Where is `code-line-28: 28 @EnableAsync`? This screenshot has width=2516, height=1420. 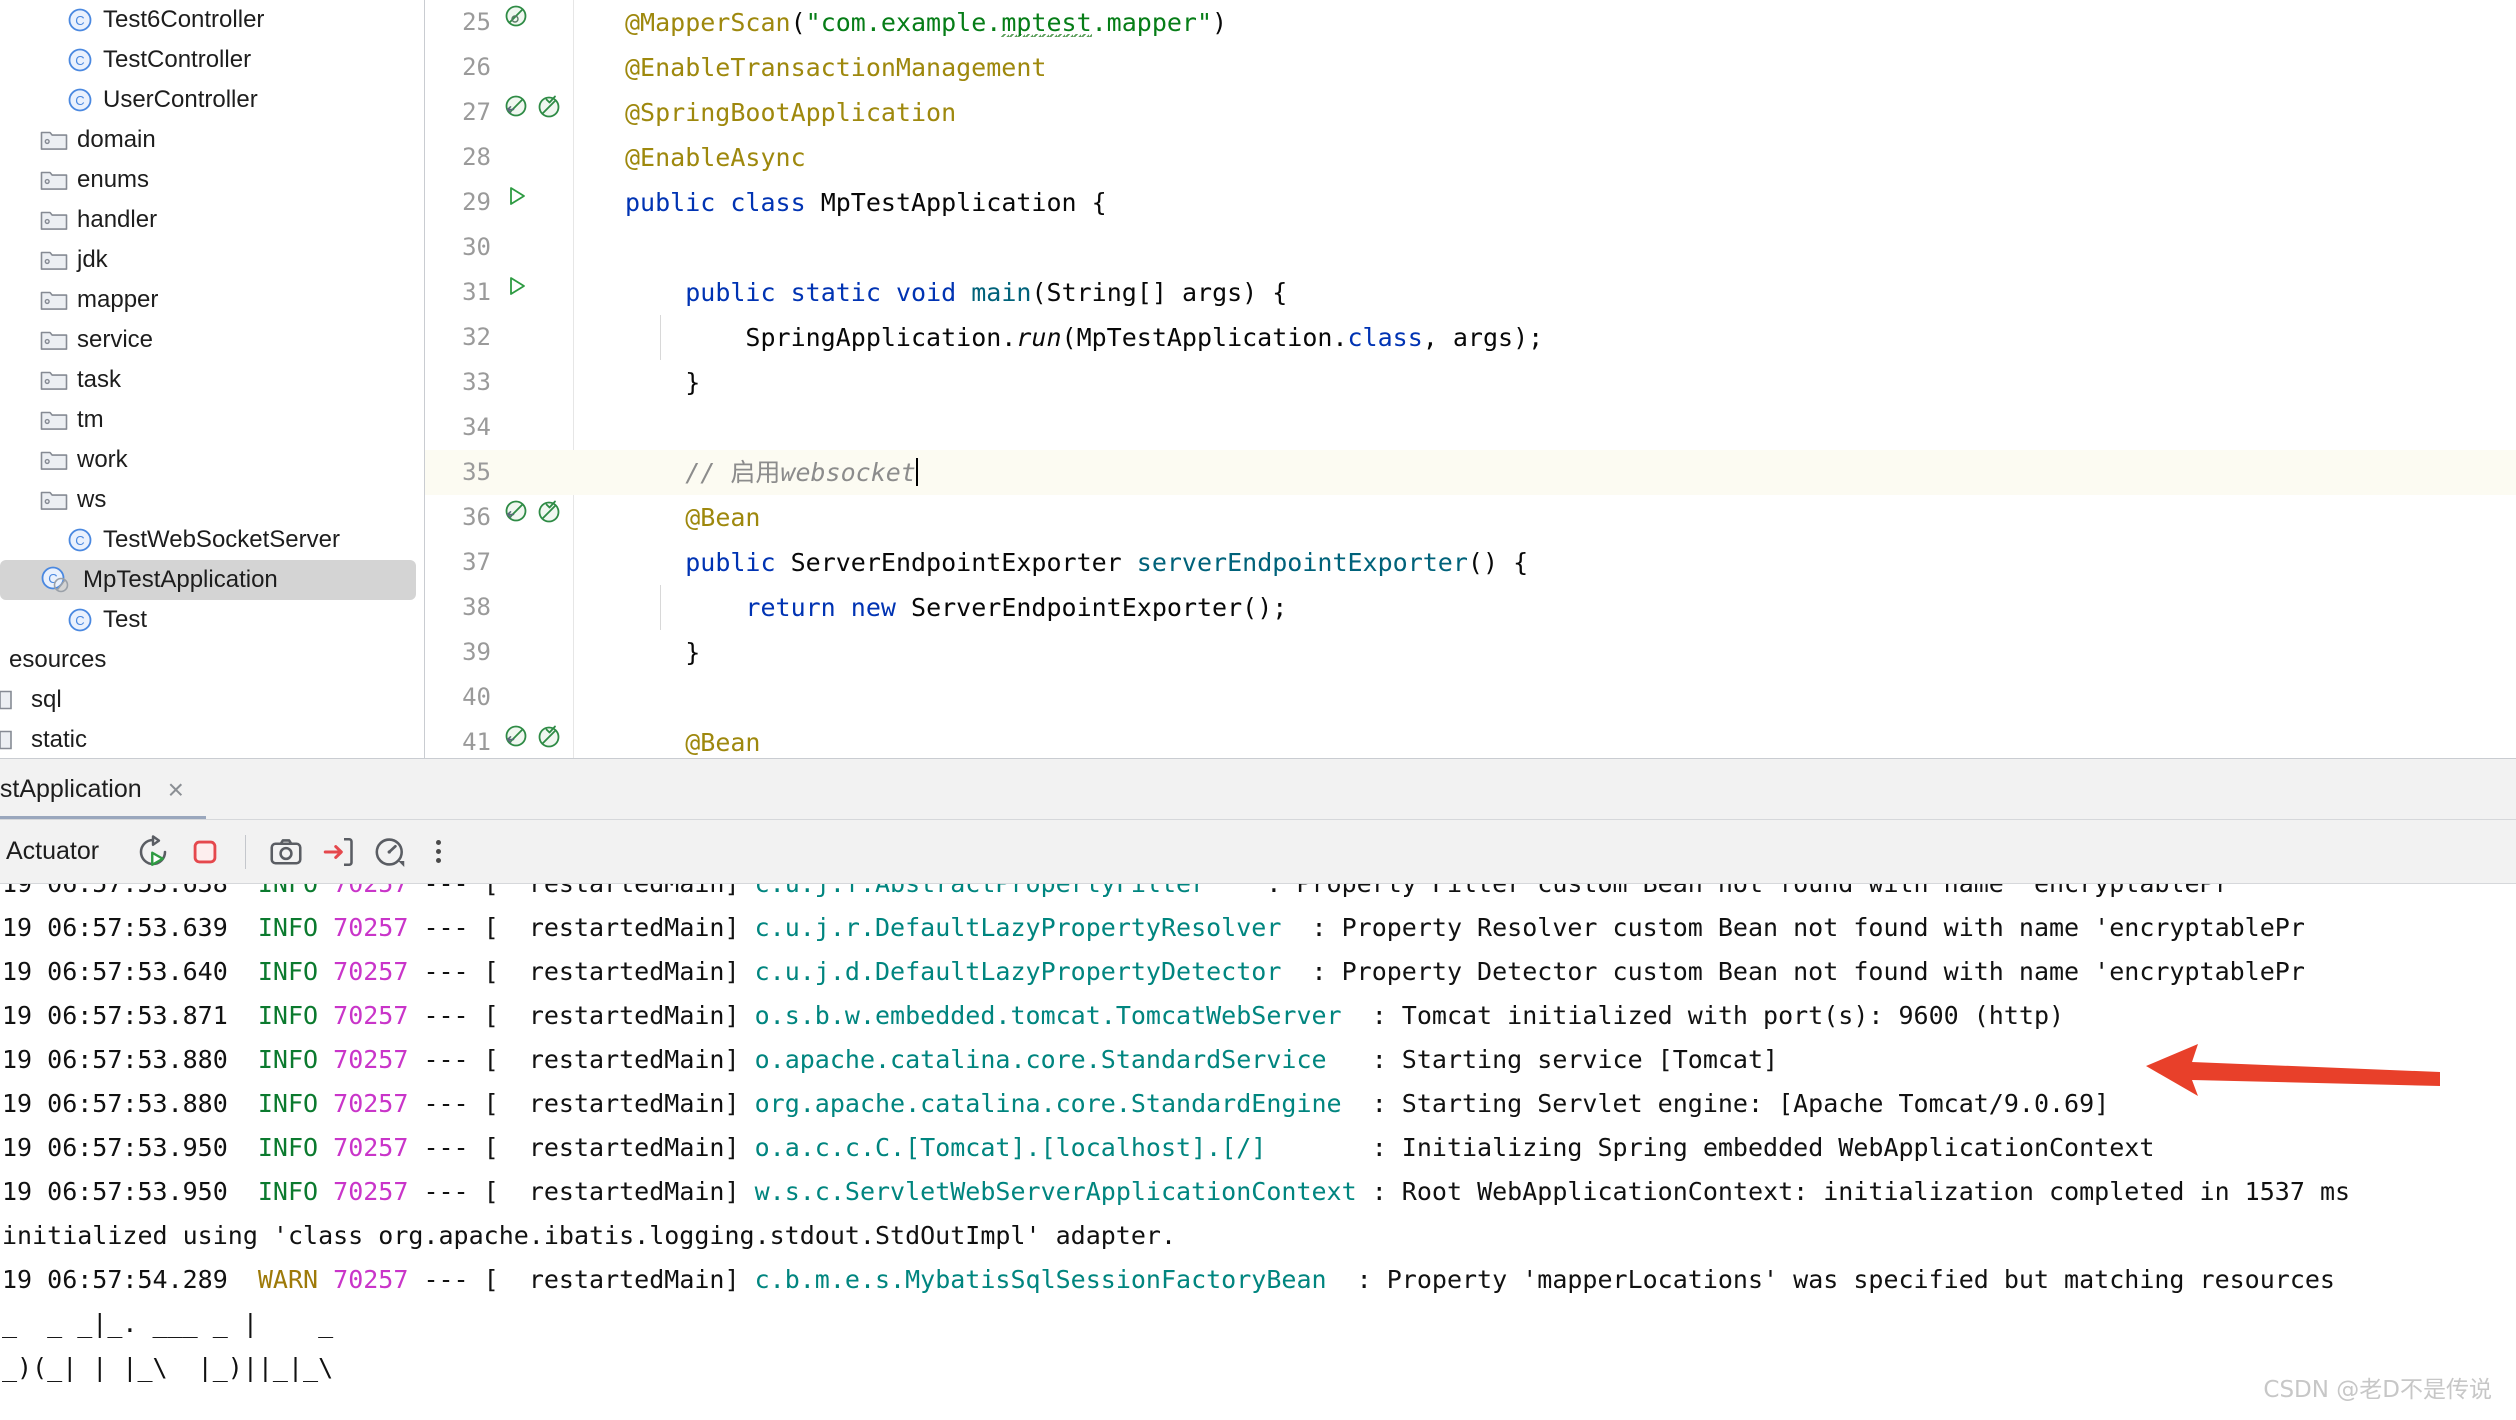 code-line-28: 28 @EnableAsync is located at coordinates (1470, 157).